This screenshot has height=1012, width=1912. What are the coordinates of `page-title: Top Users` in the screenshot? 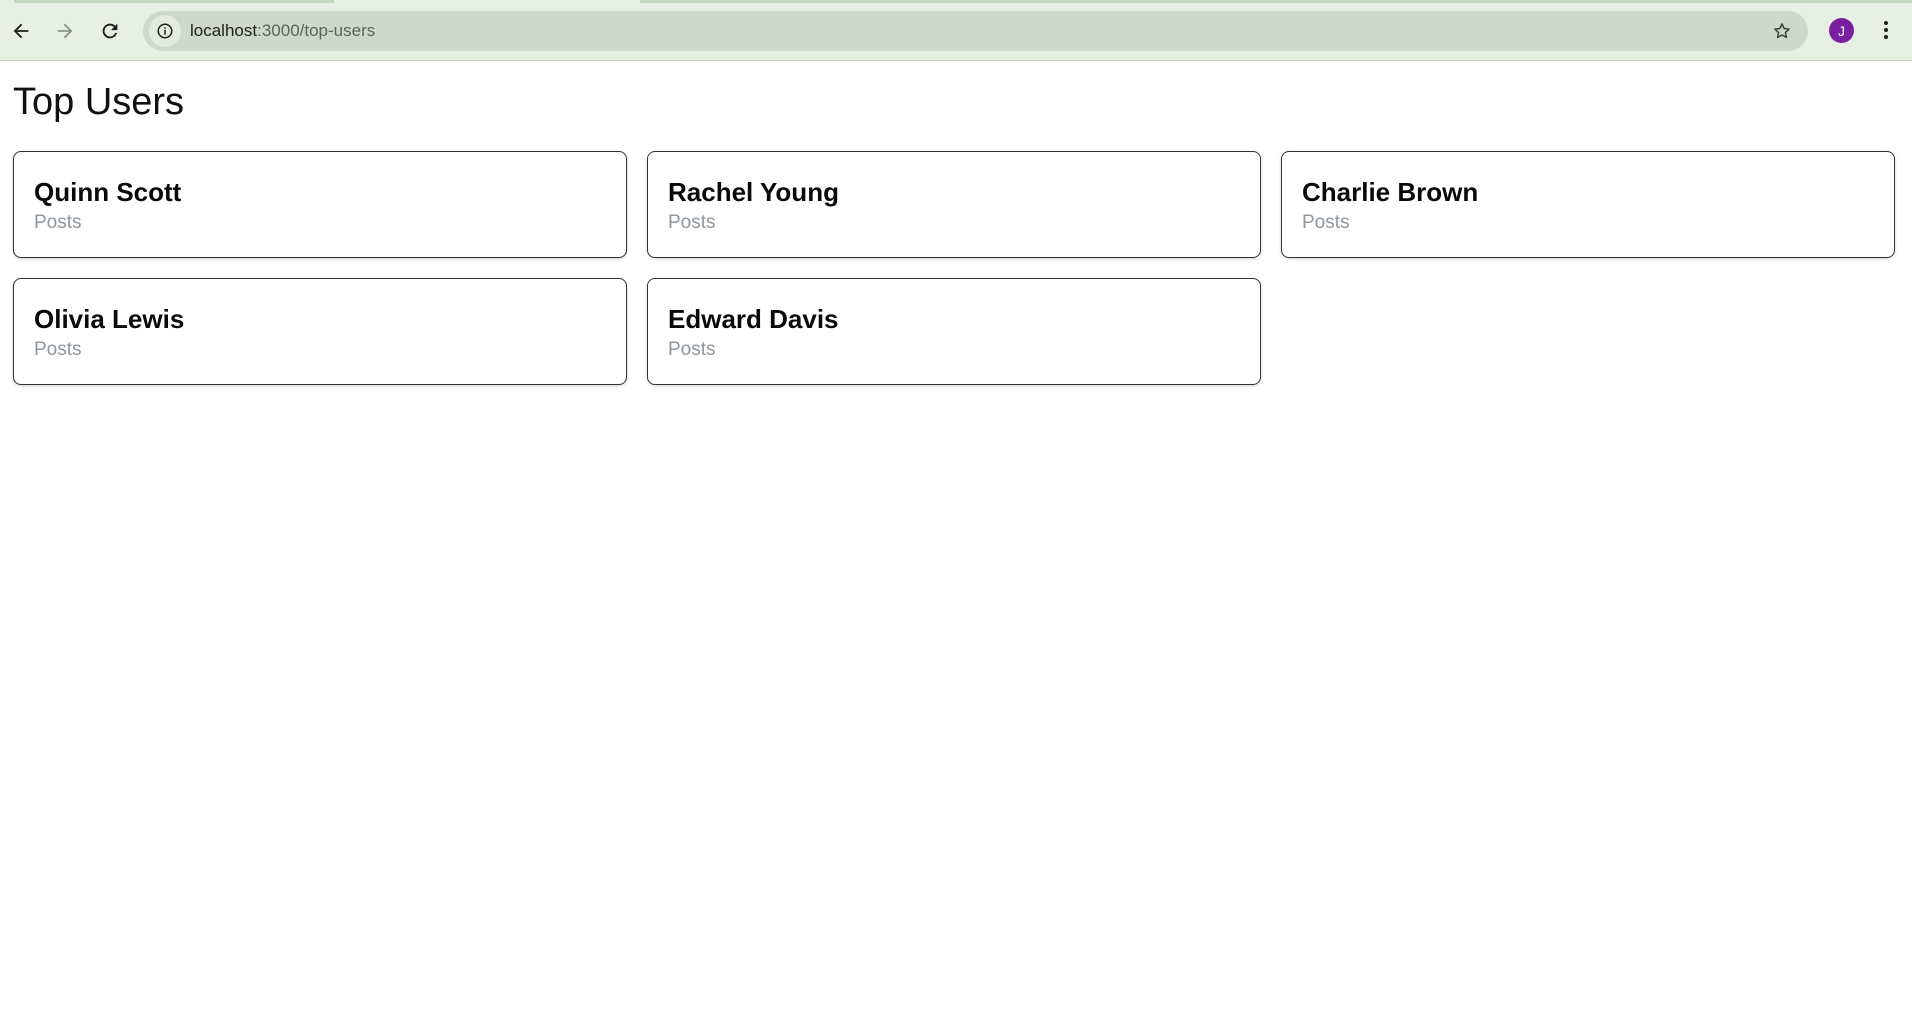 It's located at (99, 102).